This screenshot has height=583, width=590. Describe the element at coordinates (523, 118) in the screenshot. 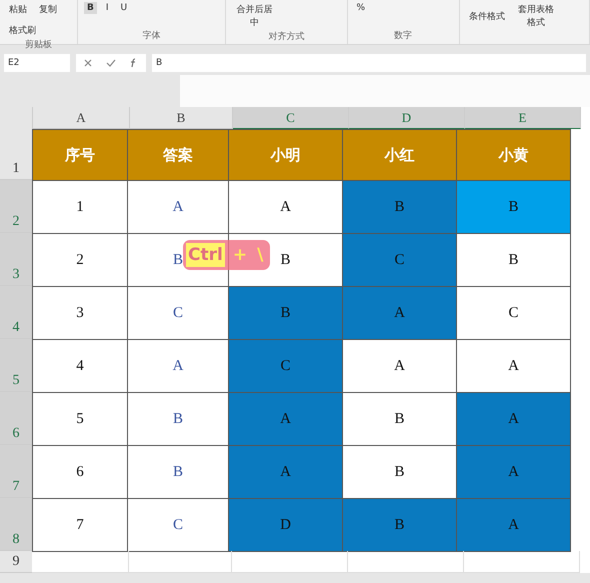

I see `column-header: E` at that location.